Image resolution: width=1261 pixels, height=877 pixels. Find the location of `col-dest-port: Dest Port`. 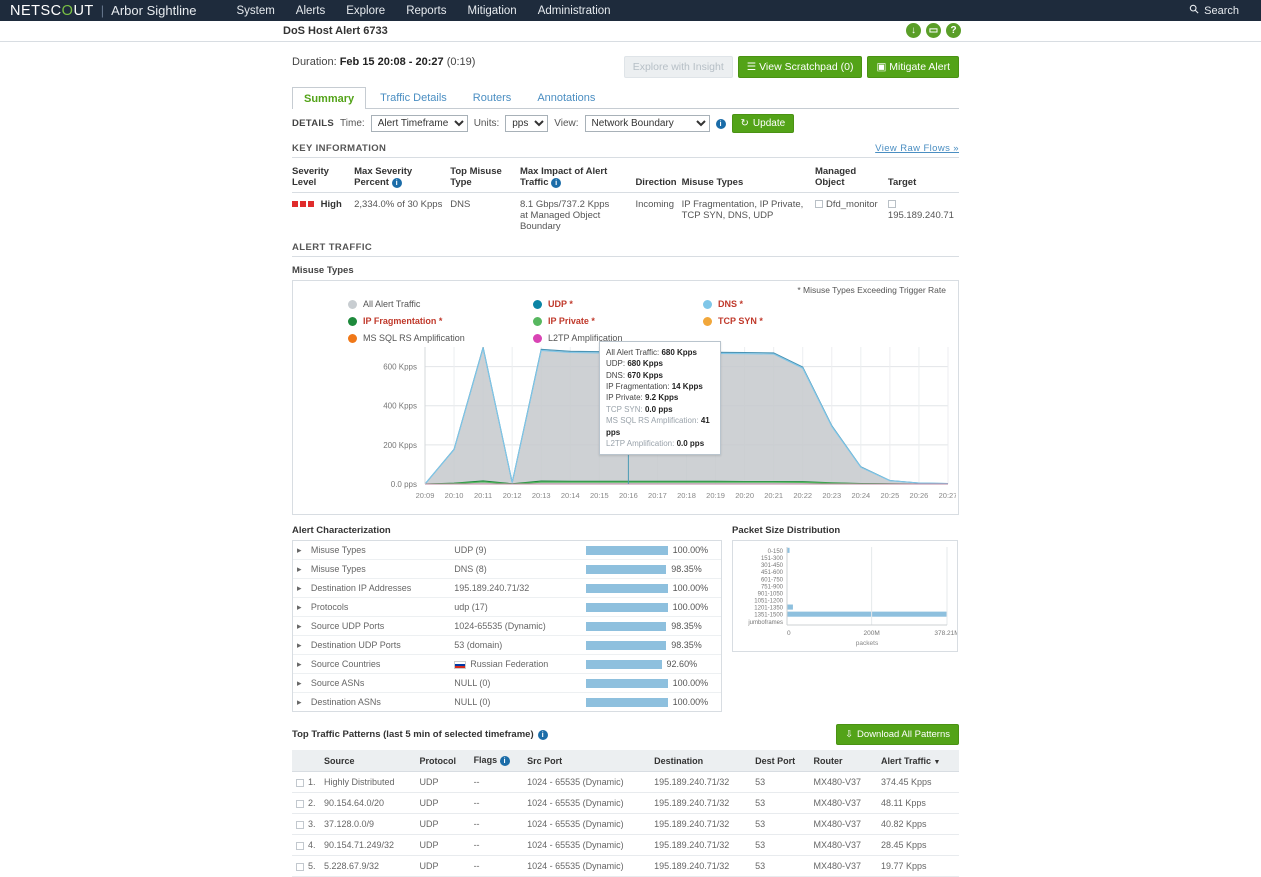

col-dest-port: Dest Port is located at coordinates (780, 761).